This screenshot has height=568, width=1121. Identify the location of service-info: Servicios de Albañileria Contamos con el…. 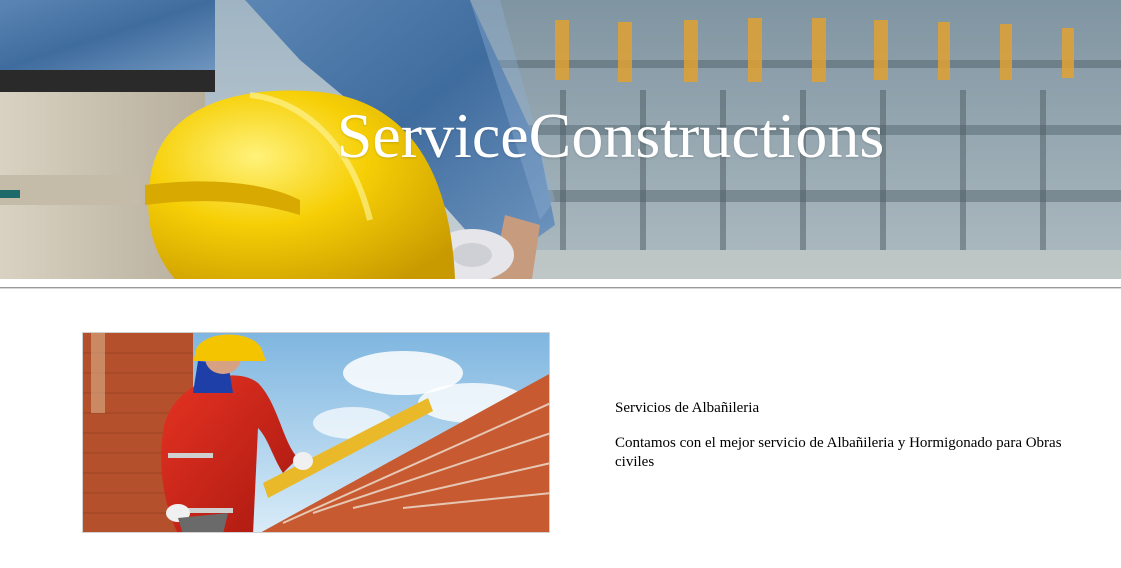
(850, 443).